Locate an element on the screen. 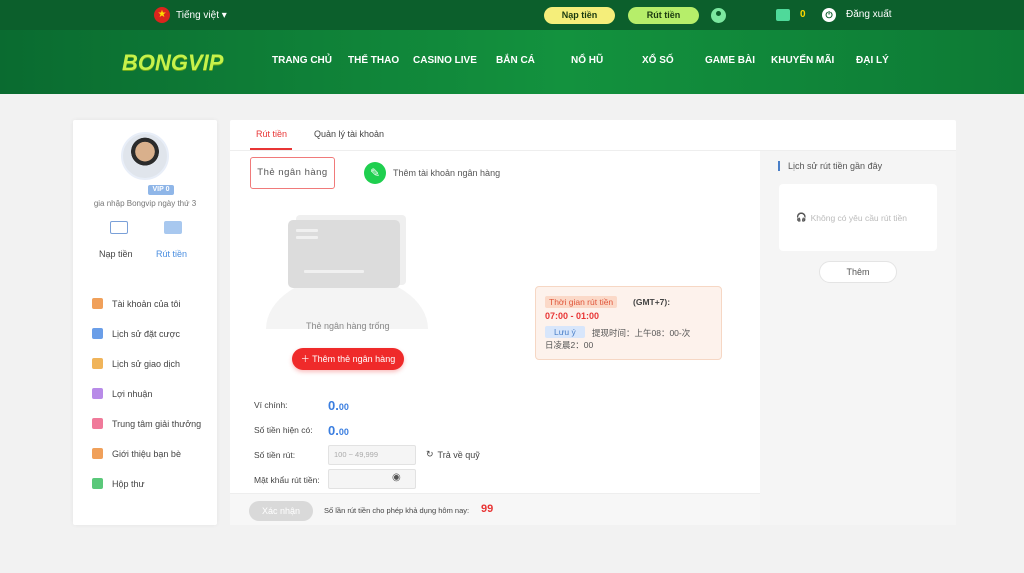  note-badge: Lưu ý is located at coordinates (565, 332).